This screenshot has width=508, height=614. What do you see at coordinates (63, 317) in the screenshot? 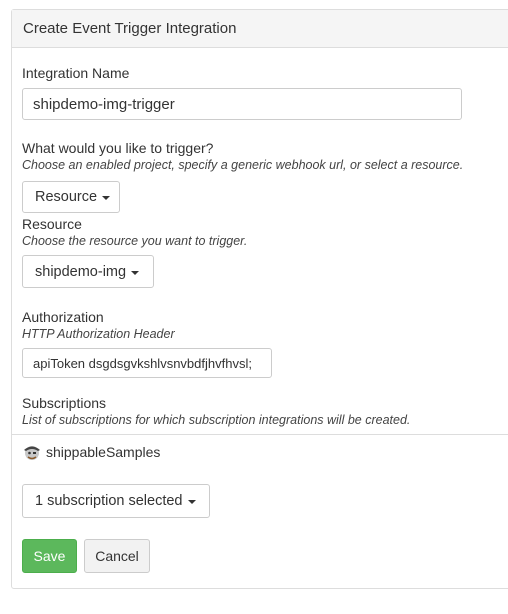
I see `authorization-label: Authorization` at bounding box center [63, 317].